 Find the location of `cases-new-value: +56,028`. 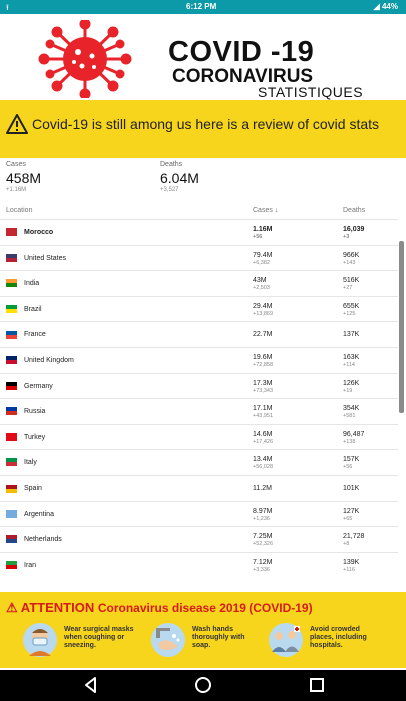

cases-new-value: +56,028 is located at coordinates (263, 467).